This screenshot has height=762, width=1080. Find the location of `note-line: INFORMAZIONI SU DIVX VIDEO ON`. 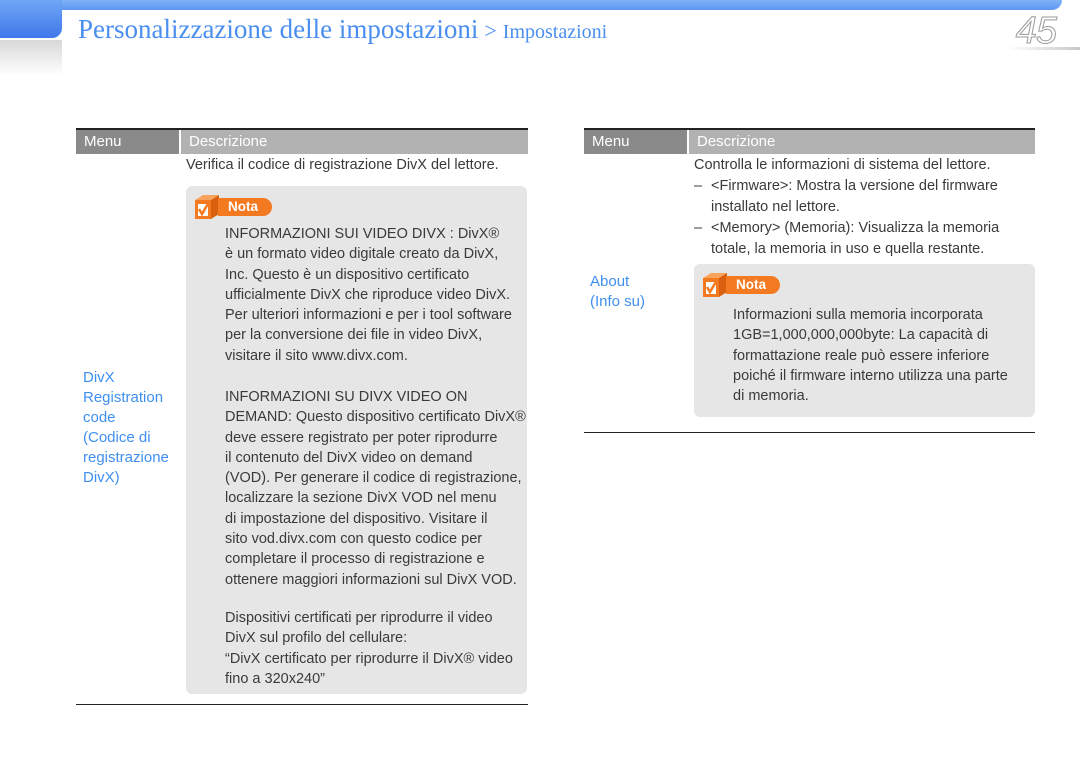

note-line: INFORMAZIONI SU DIVX VIDEO ON is located at coordinates (346, 397).